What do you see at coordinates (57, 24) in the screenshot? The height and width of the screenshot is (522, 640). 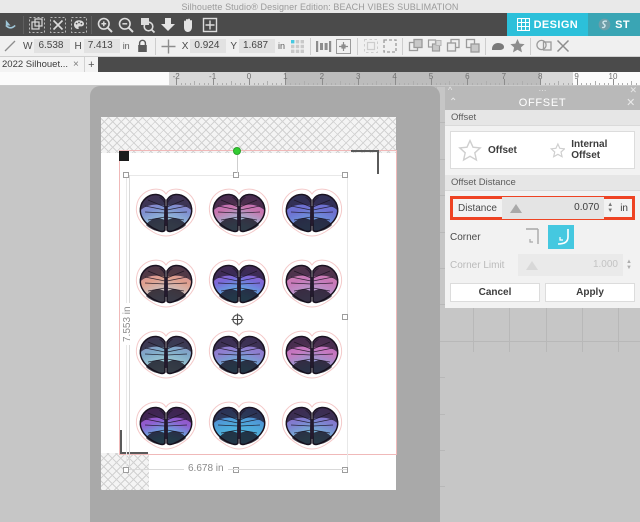 I see `delete-selection-icon` at bounding box center [57, 24].